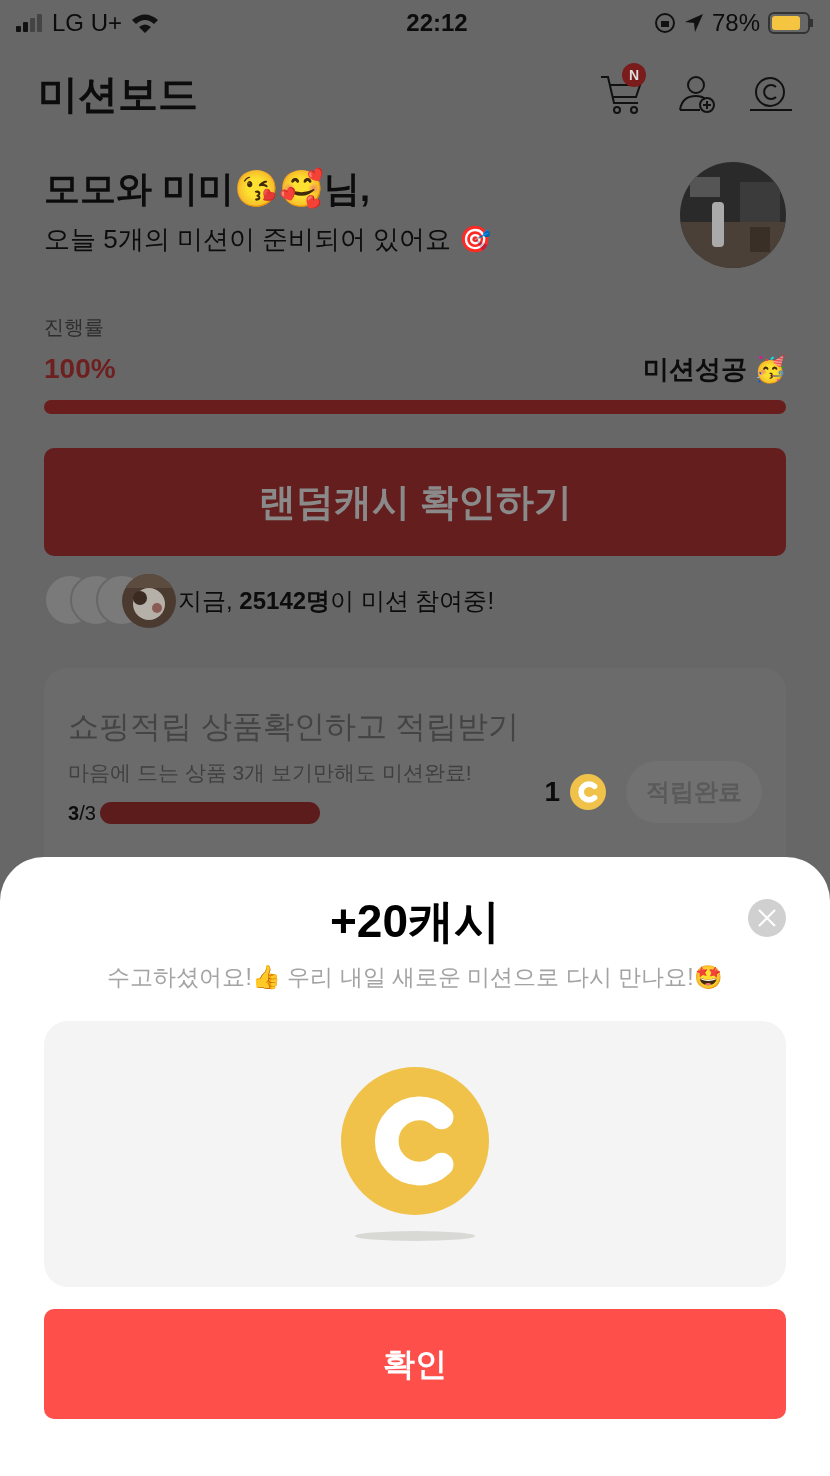 The image size is (830, 1476). Describe the element at coordinates (552, 792) in the screenshot. I see `reward-amount: 1` at that location.